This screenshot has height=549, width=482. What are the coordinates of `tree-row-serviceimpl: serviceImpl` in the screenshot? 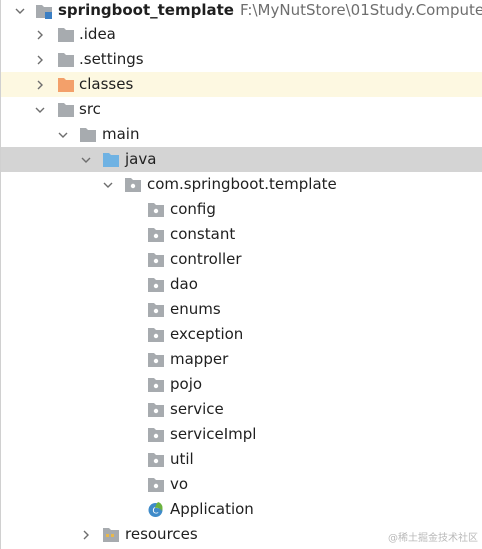 It's located at (241, 434).